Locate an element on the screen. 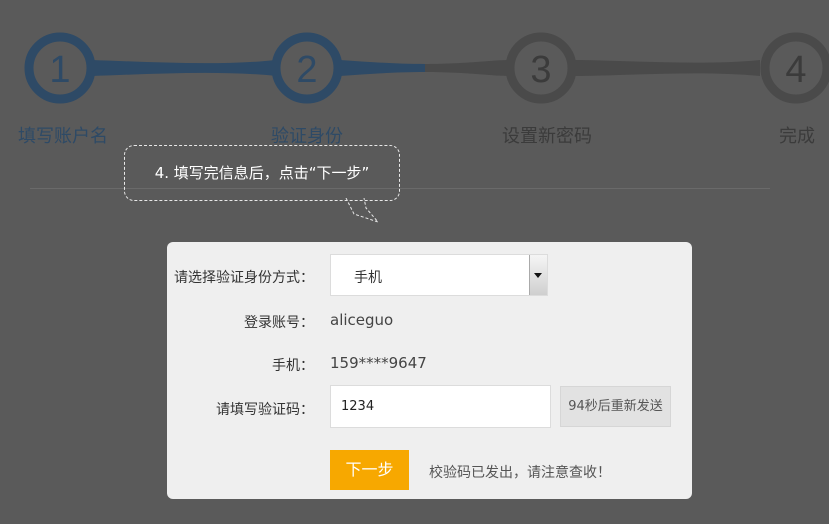 This screenshot has width=829, height=524. next-step-button: 下一步 is located at coordinates (369, 470).